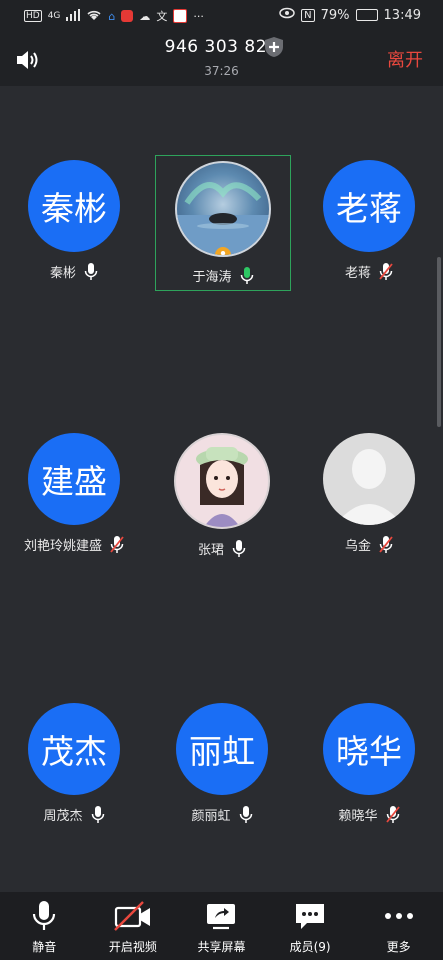  I want to click on status-icons: HD 4G ⌂ ☁ 文 ···, so click(114, 16).